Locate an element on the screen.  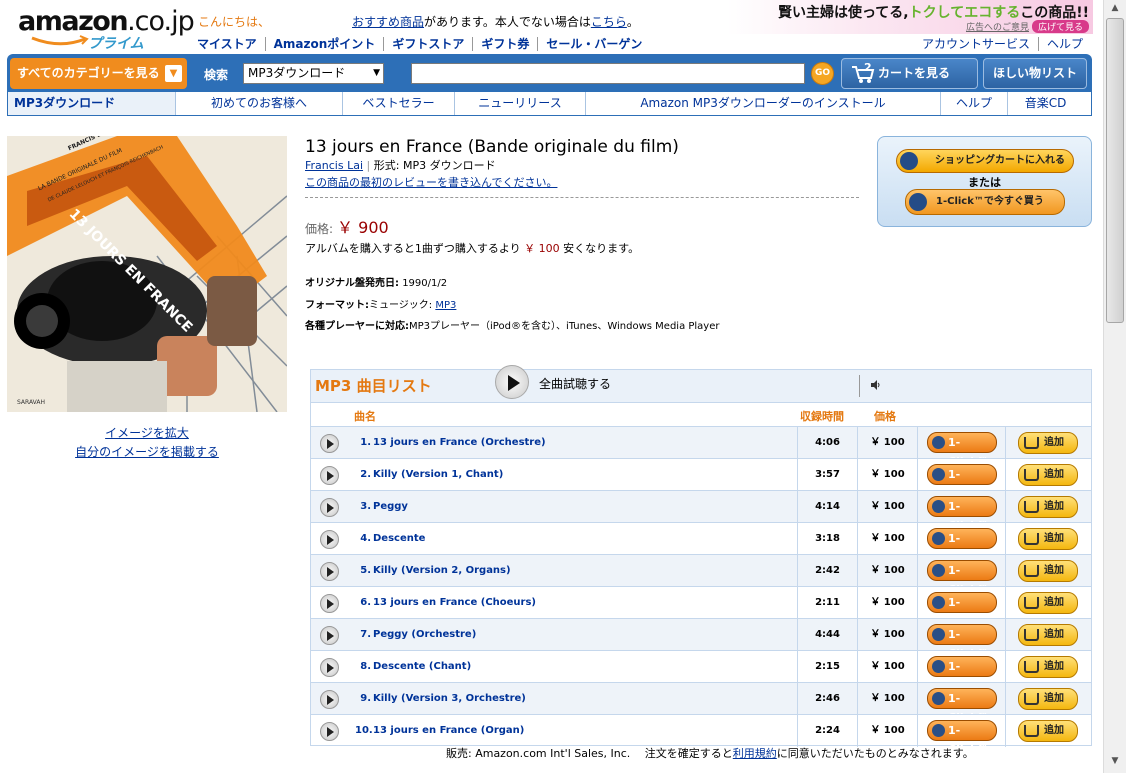
all-categories-label: すべてのカテゴリーを見る is located at coordinates (88, 73).